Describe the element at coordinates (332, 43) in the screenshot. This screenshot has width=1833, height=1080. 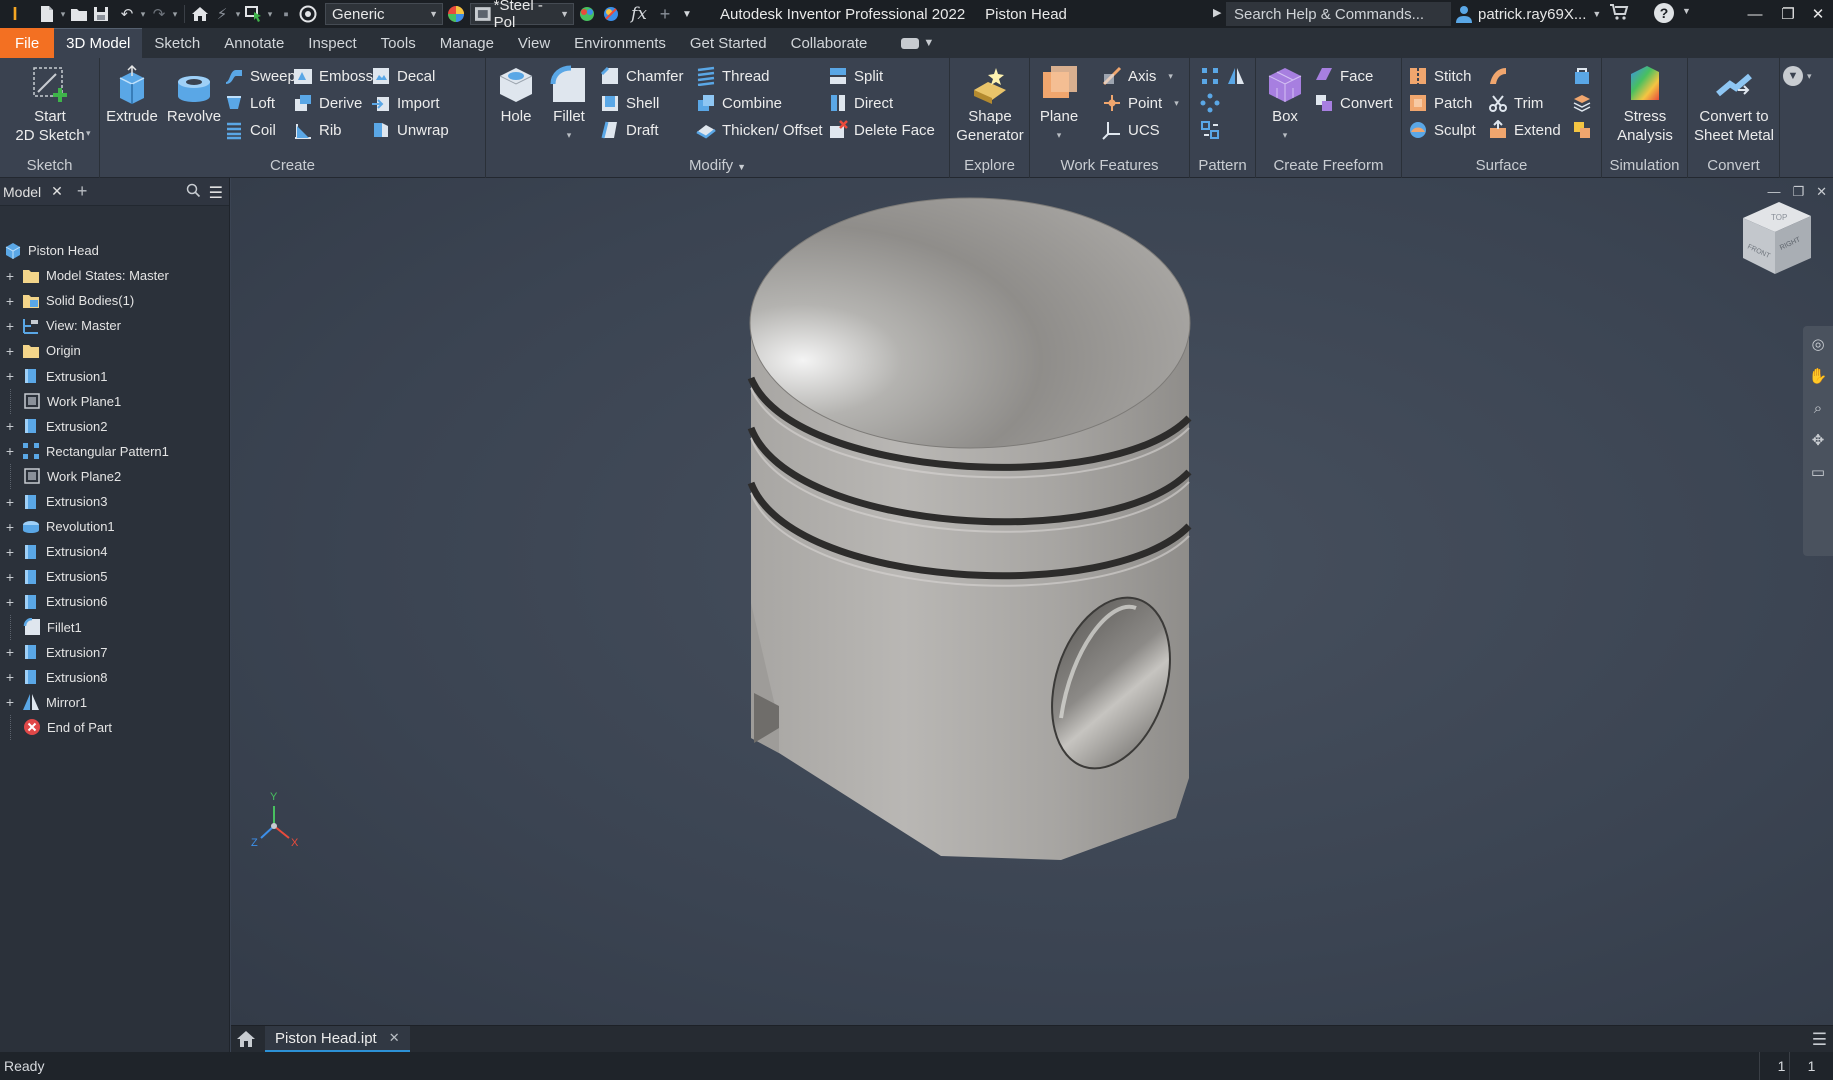
I see `tab-inspect: Inspect` at that location.